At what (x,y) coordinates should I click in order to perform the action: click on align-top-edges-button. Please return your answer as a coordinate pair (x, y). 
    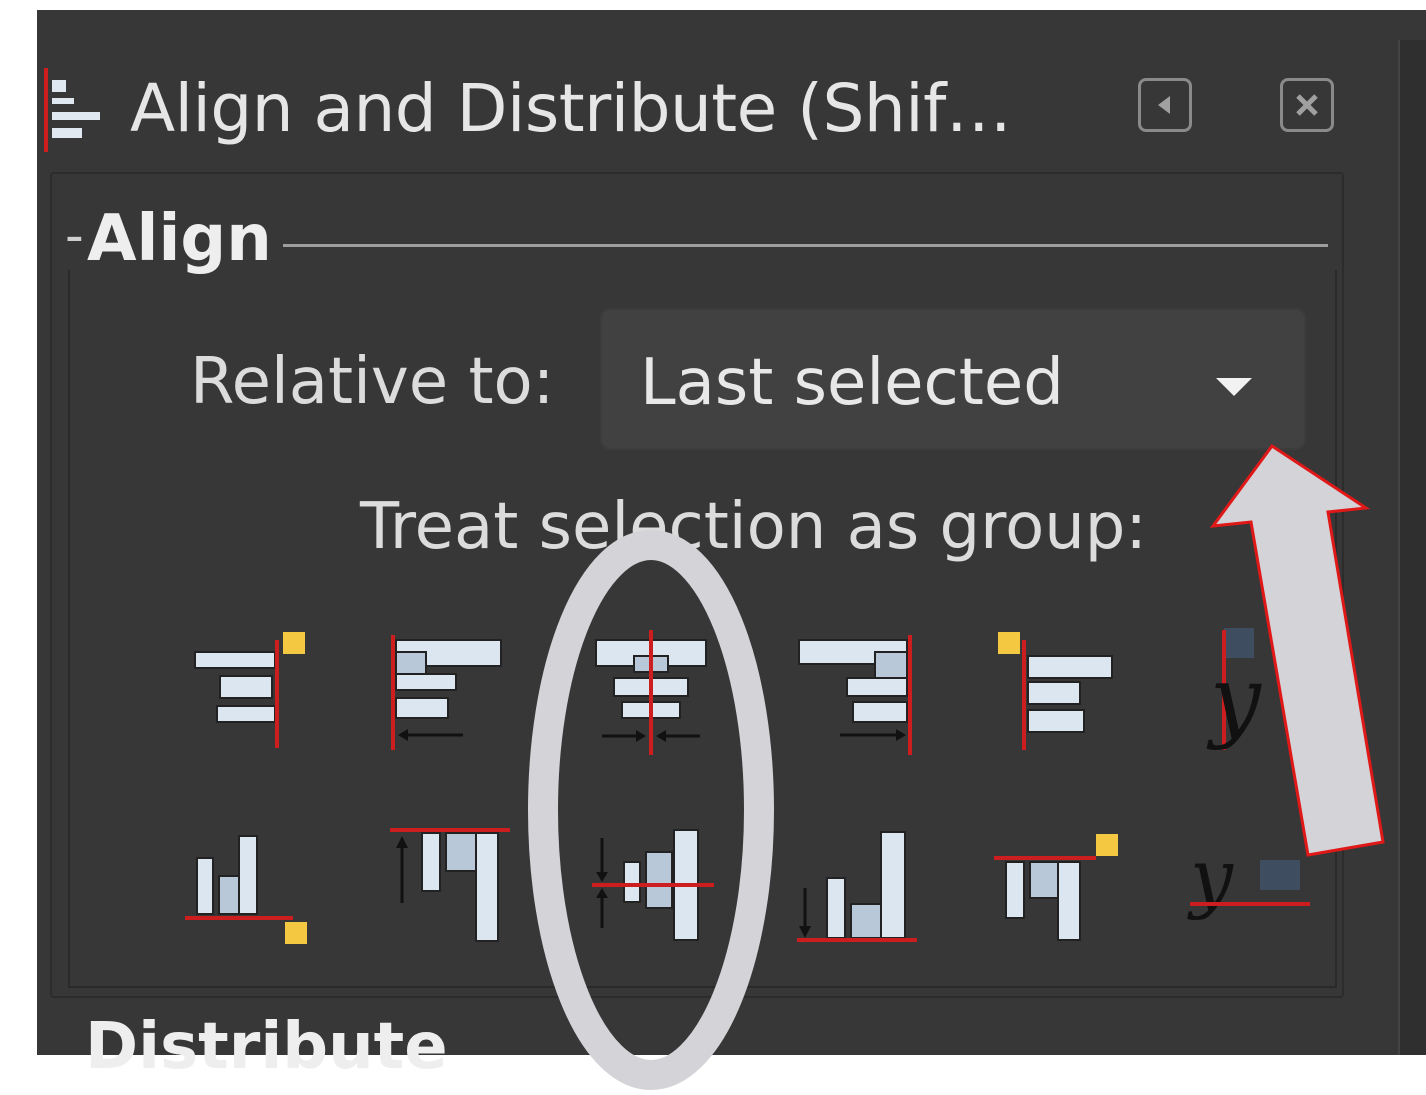
    Looking at the image, I should click on (448, 888).